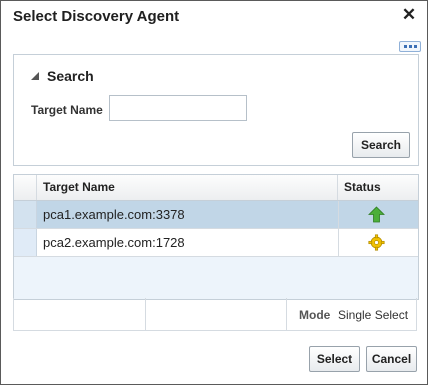  Describe the element at coordinates (70, 76) in the screenshot. I see `search-heading: Search` at that location.